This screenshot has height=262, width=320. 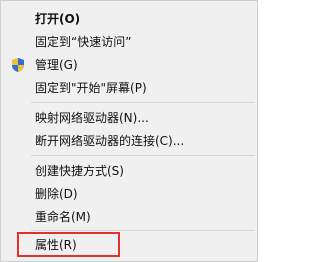 What do you see at coordinates (129, 65) in the screenshot?
I see `menu-item-manage: 管理(G)` at bounding box center [129, 65].